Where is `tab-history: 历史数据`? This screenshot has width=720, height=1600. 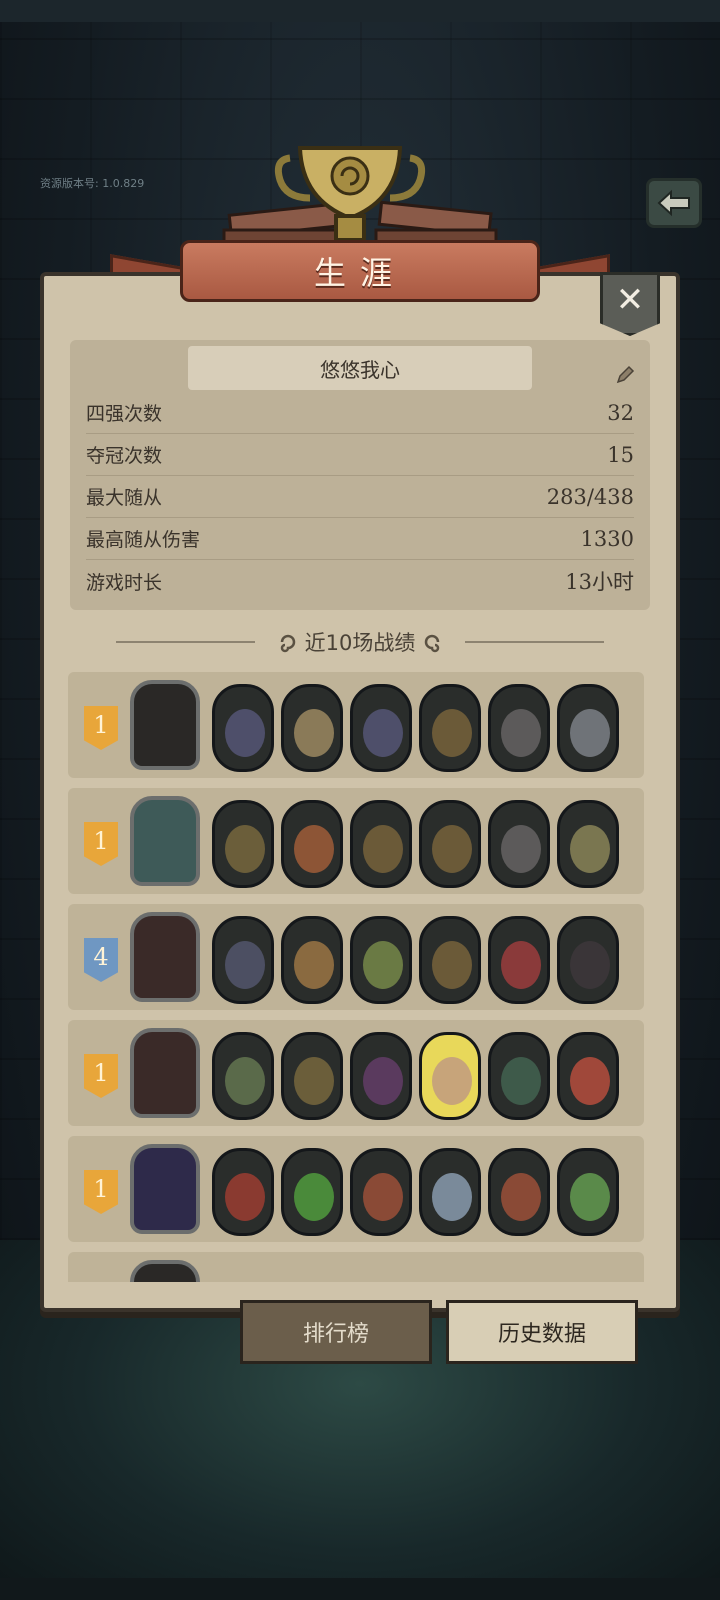
tab-history: 历史数据 is located at coordinates (542, 1332).